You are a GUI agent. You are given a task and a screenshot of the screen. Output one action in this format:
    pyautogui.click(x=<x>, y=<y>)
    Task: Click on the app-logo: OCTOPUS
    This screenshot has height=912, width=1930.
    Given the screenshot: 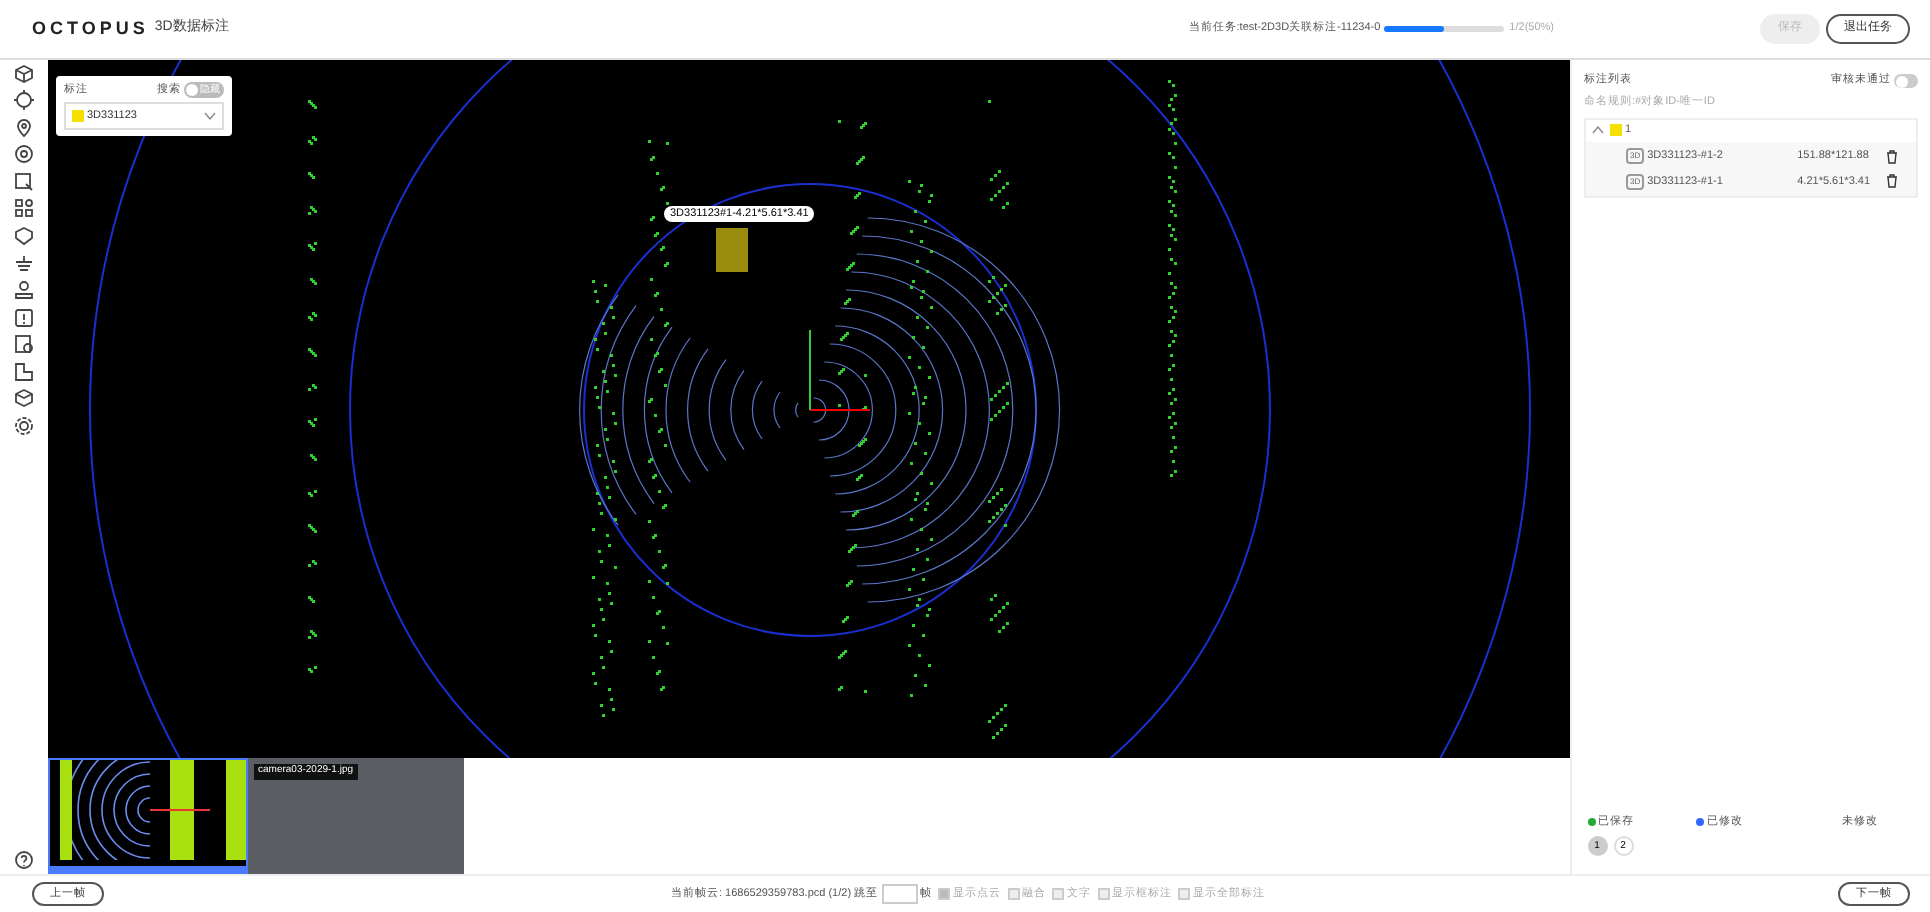 What is the action you would take?
    pyautogui.click(x=90, y=28)
    